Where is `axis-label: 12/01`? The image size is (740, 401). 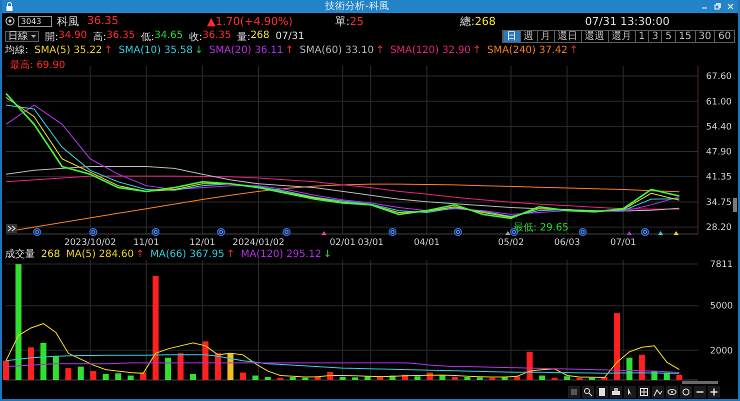
axis-label: 12/01 is located at coordinates (202, 243).